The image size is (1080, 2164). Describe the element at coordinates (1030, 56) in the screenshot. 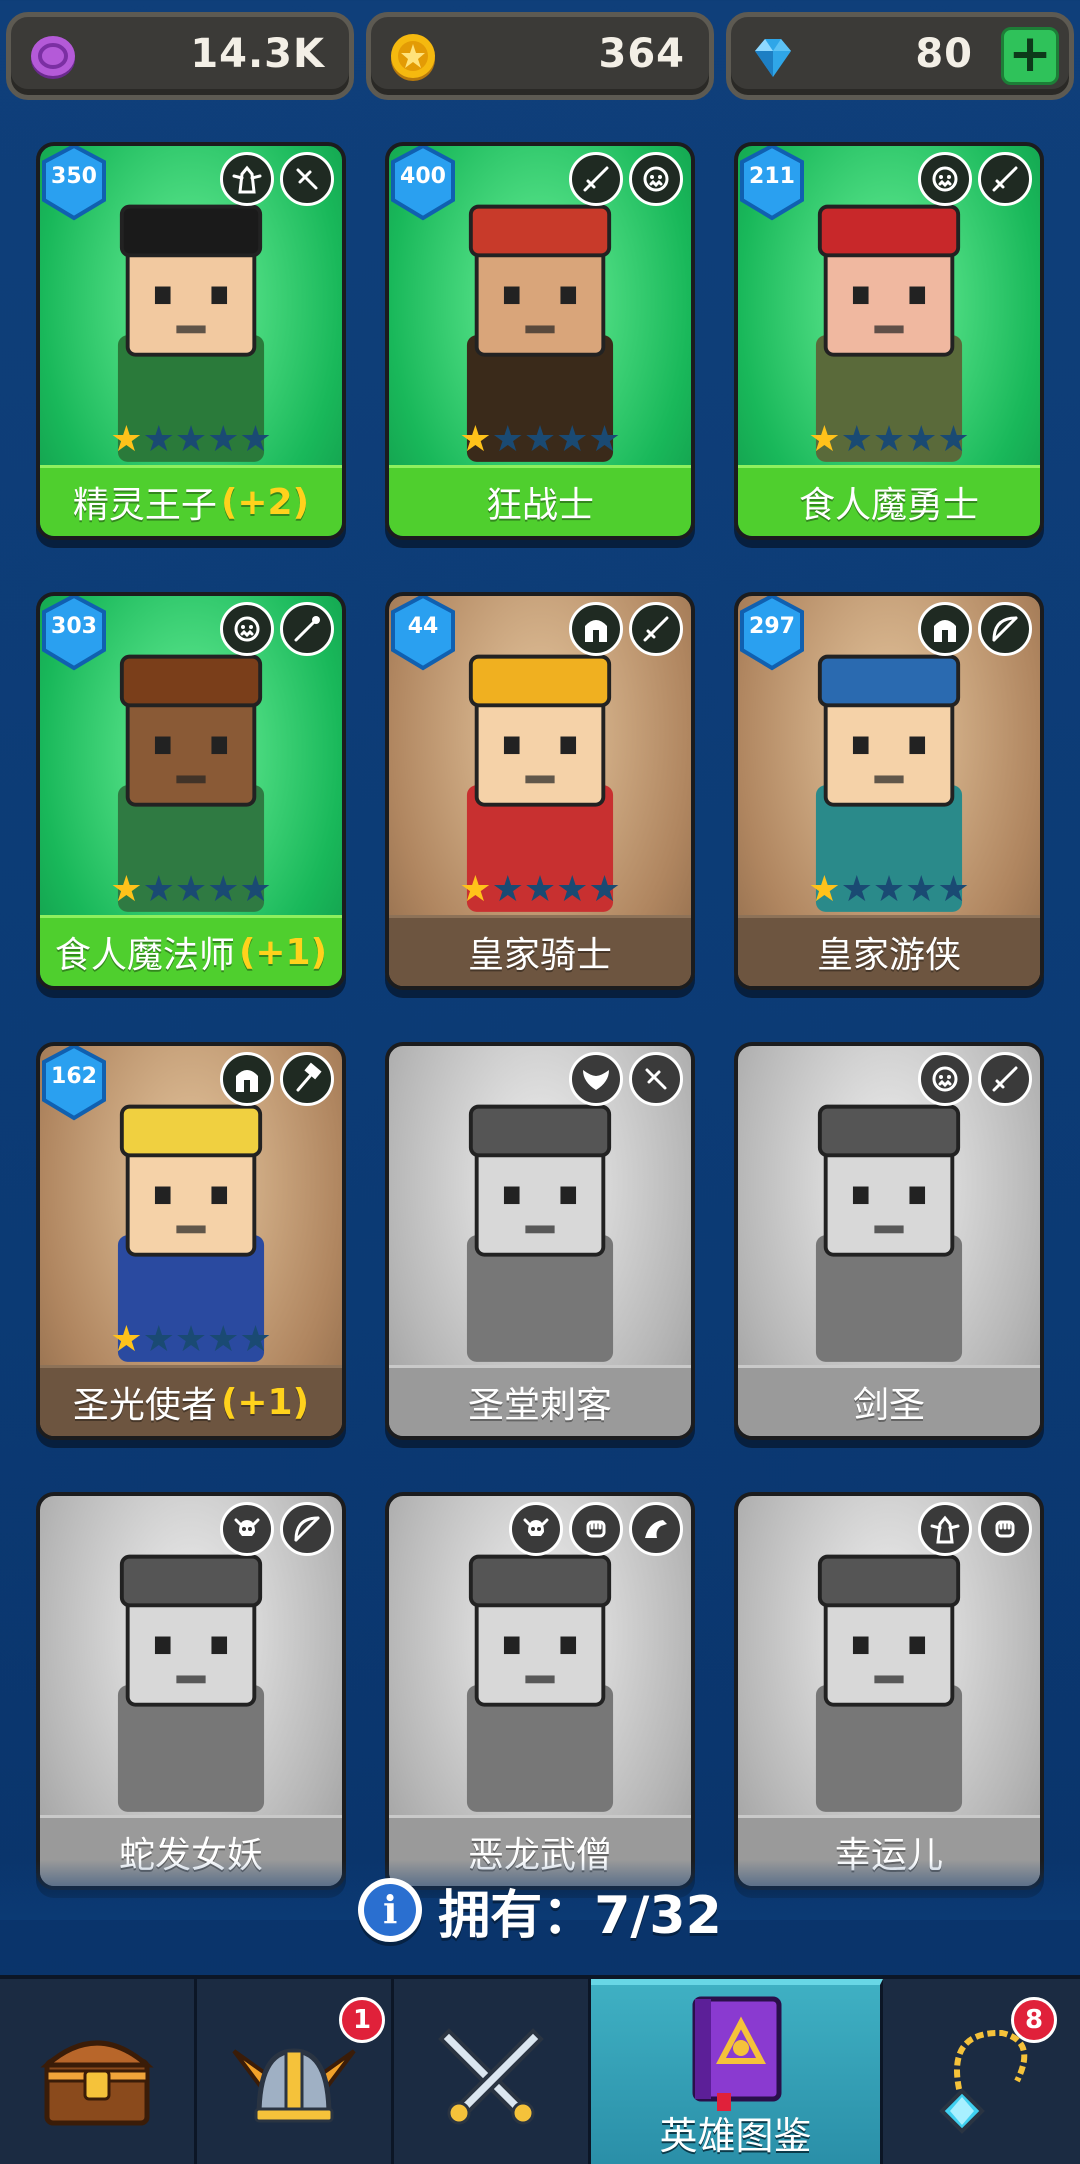

I see `add-gems-button: +` at that location.